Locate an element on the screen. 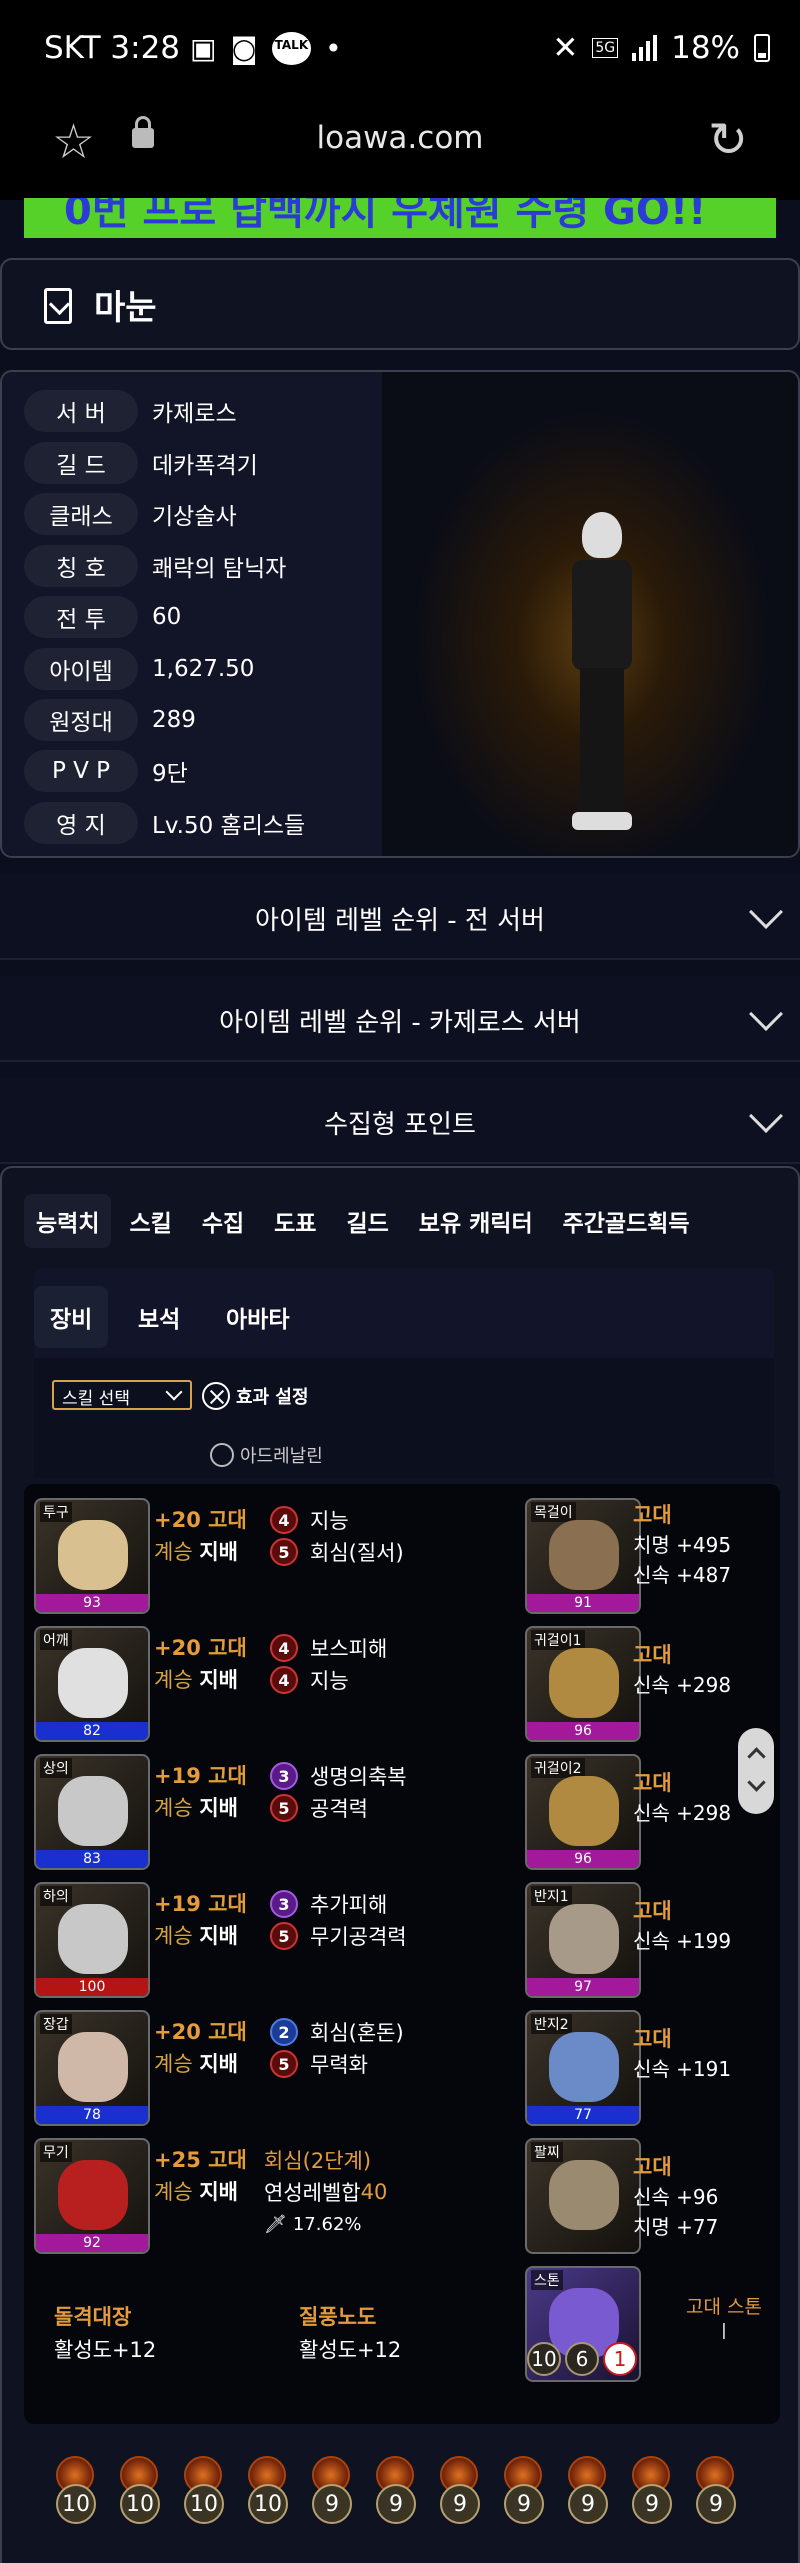  weapon-info: +25 고대 계승 지배 is located at coordinates (214, 2176).